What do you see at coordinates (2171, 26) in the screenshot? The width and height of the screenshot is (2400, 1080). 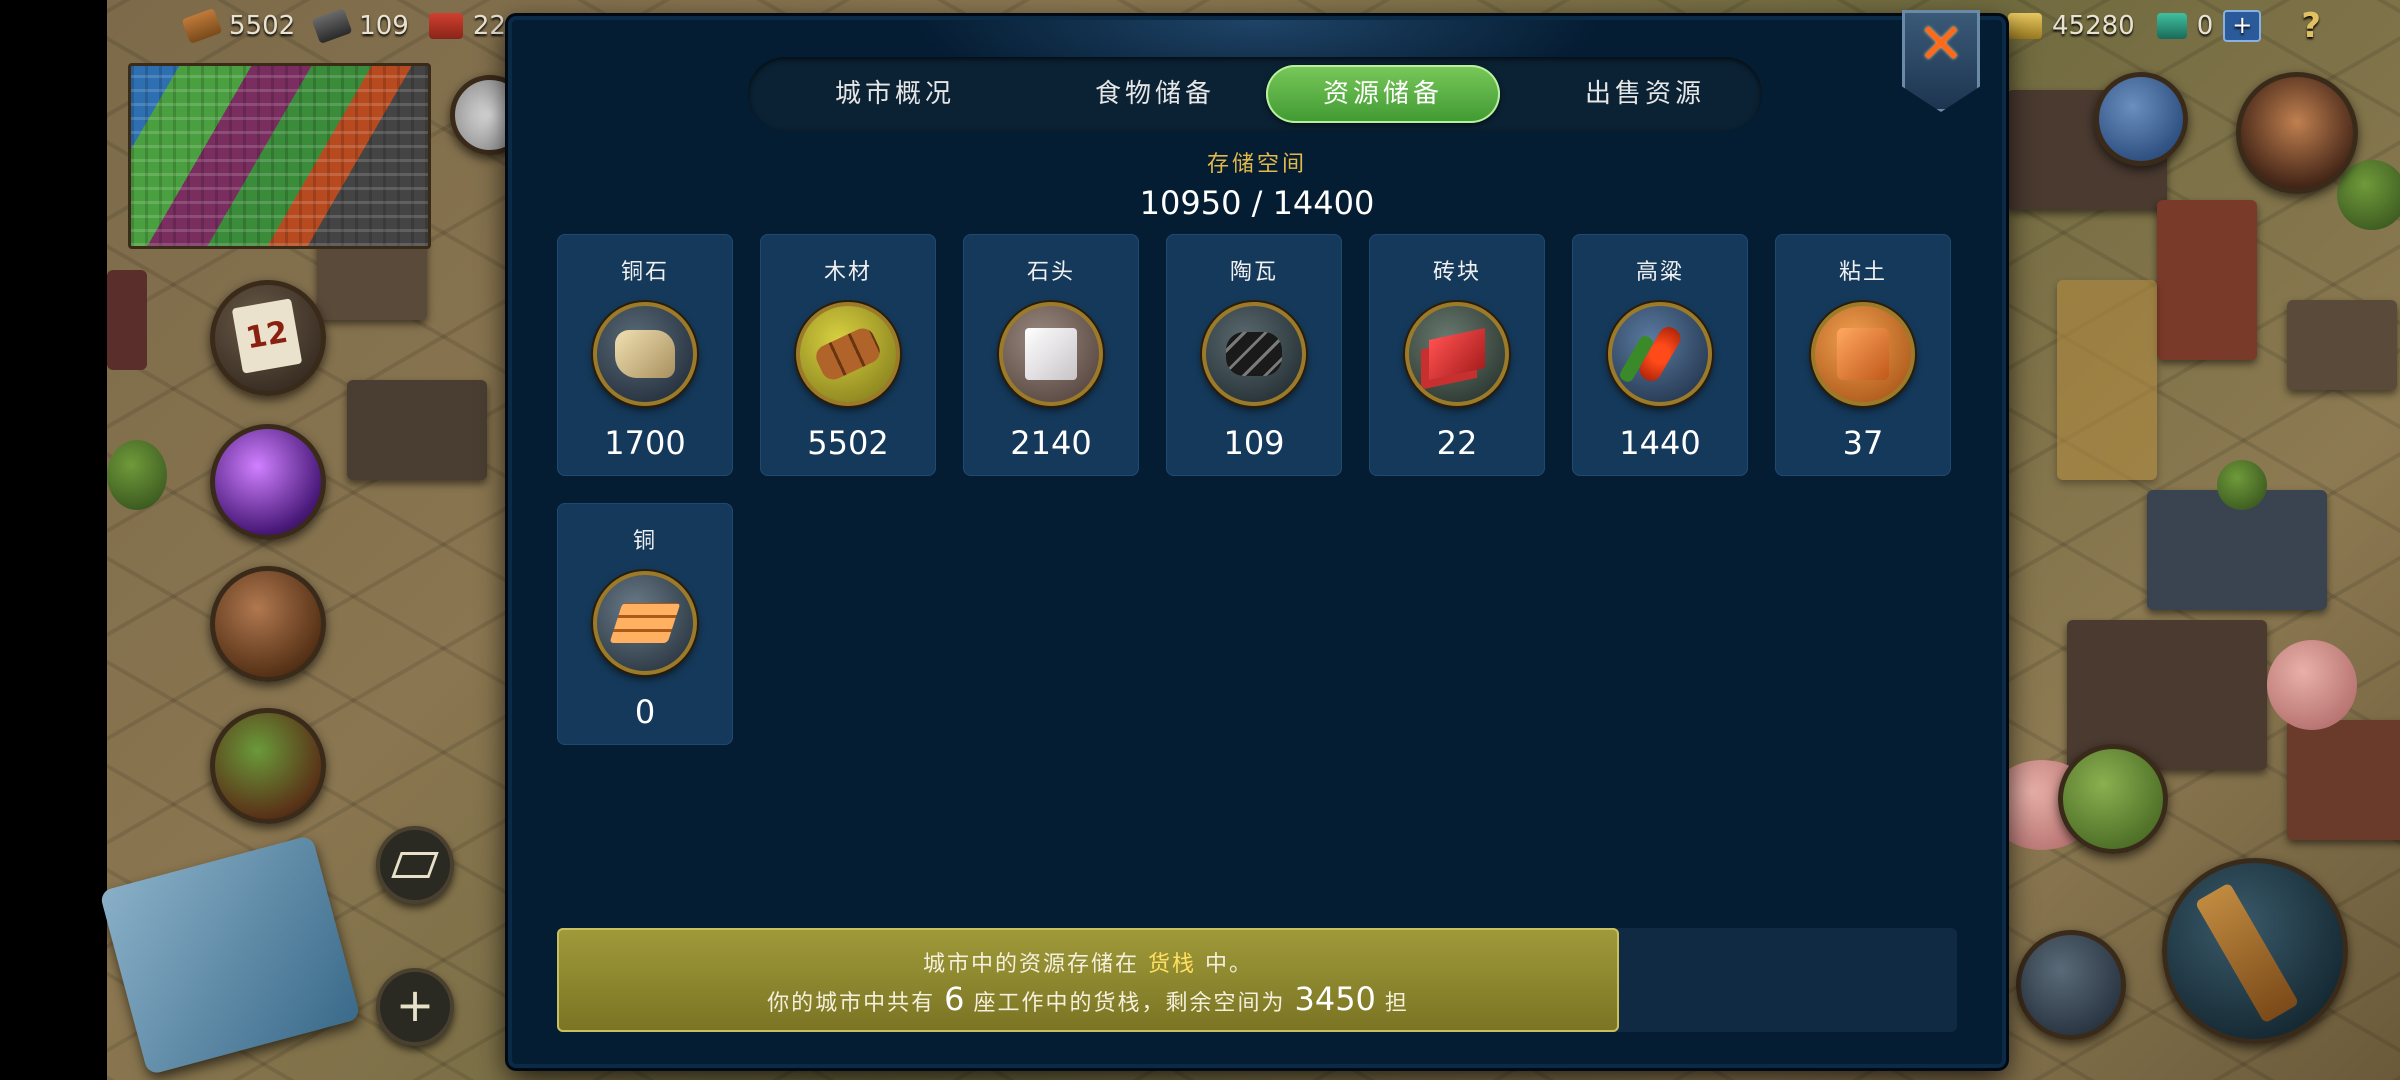 I see `jade-icon` at bounding box center [2171, 26].